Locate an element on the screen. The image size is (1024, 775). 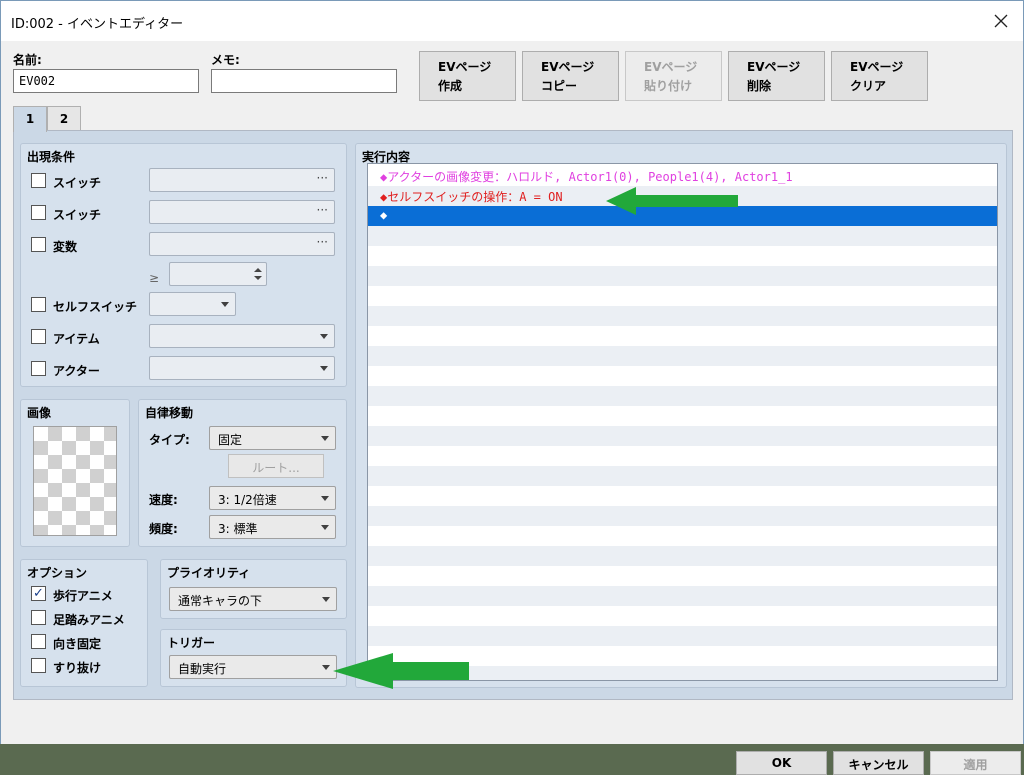
button-line: 作成 is located at coordinates (450, 86).